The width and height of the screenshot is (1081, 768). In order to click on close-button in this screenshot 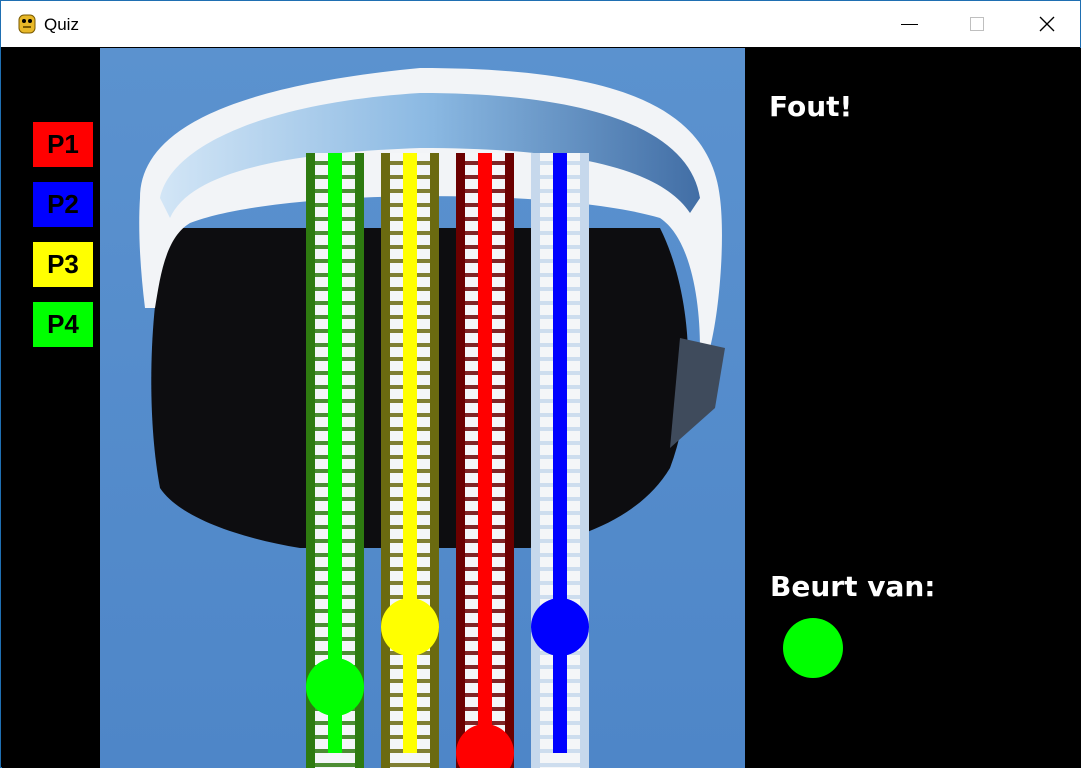, I will do `click(1046, 24)`.